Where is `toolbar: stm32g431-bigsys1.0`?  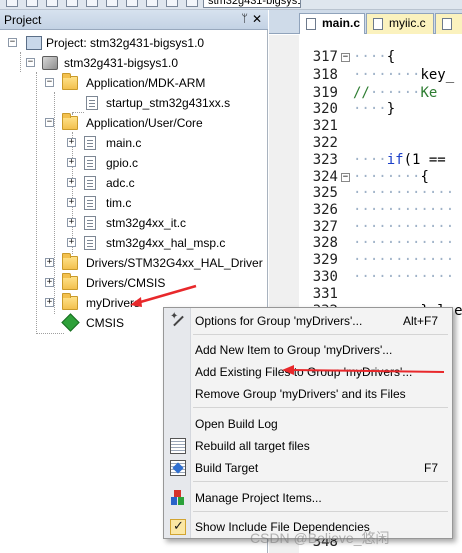
toolbar: stm32g431-bigsys1.0 is located at coordinates (231, 5).